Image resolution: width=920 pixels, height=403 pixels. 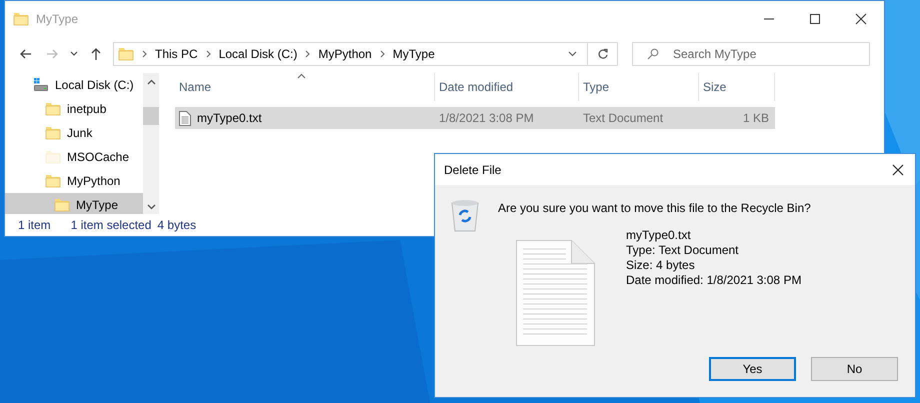 I want to click on file-detail: Type: Text Document, so click(x=683, y=250).